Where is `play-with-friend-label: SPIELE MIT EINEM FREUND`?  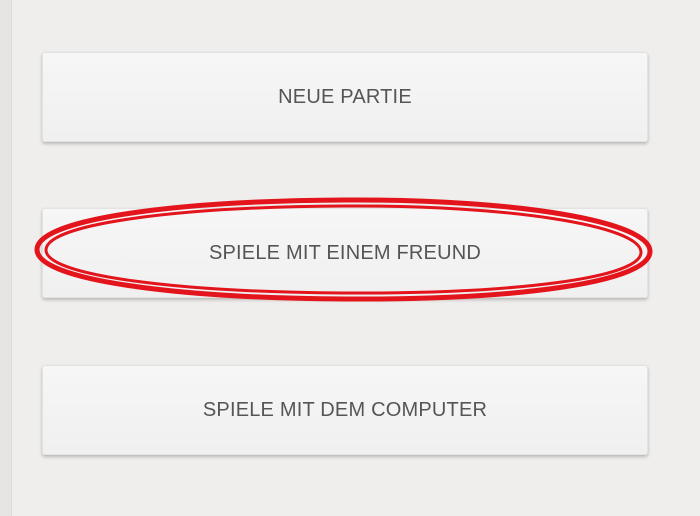
play-with-friend-label: SPIELE MIT EINEM FREUND is located at coordinates (345, 252).